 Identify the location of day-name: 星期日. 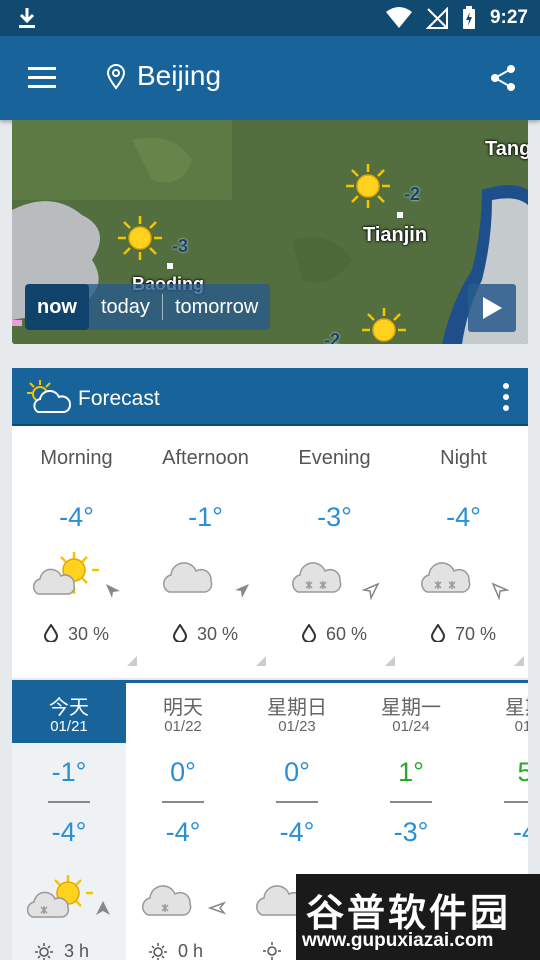
(297, 708).